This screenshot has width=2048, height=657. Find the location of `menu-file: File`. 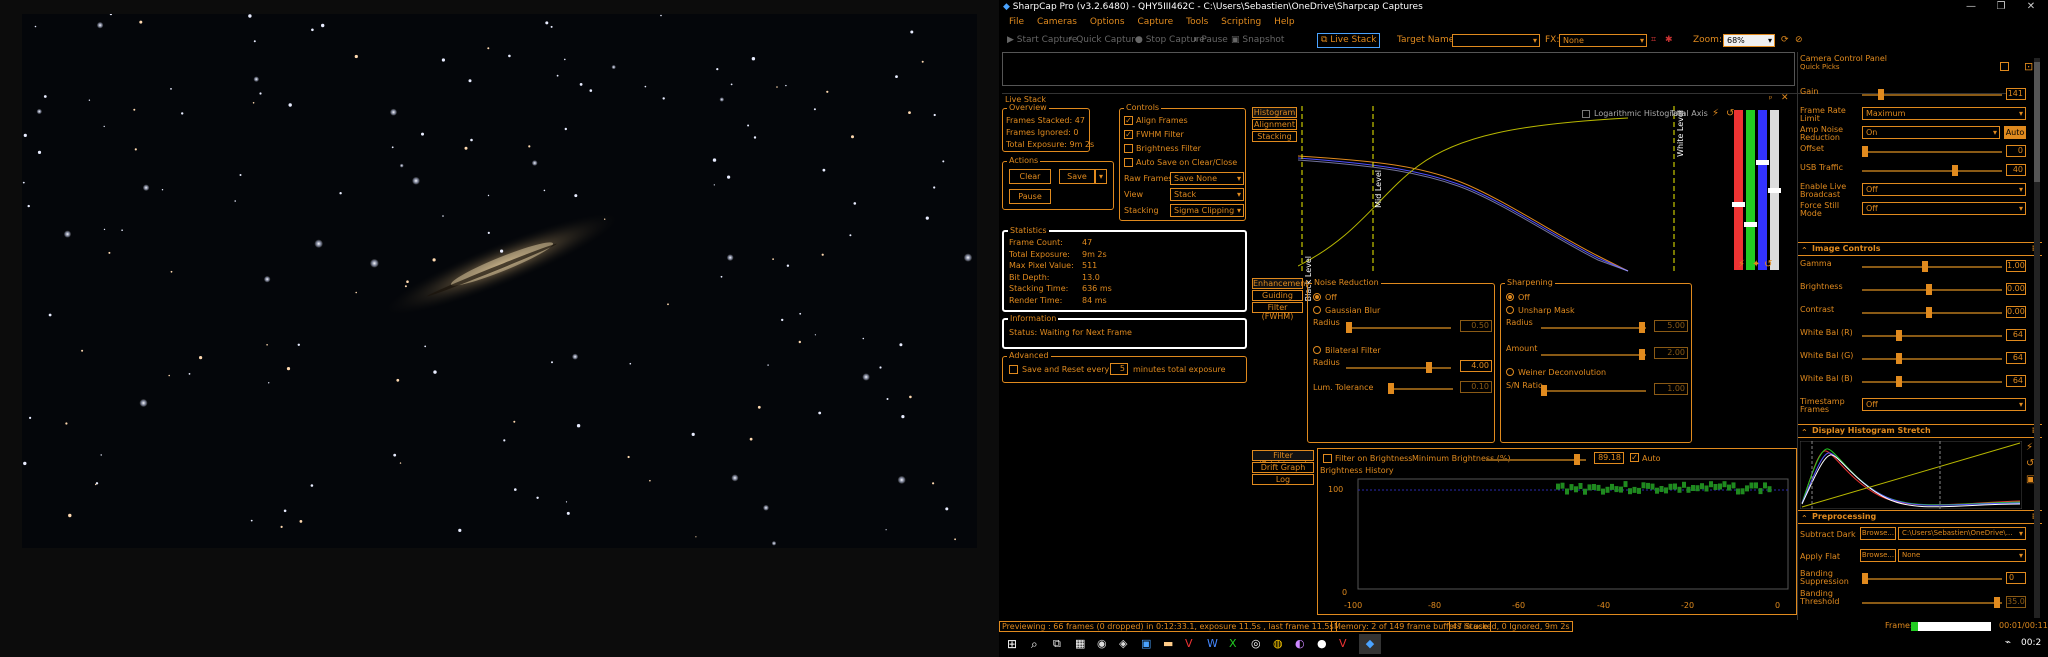

menu-file: File is located at coordinates (1016, 22).